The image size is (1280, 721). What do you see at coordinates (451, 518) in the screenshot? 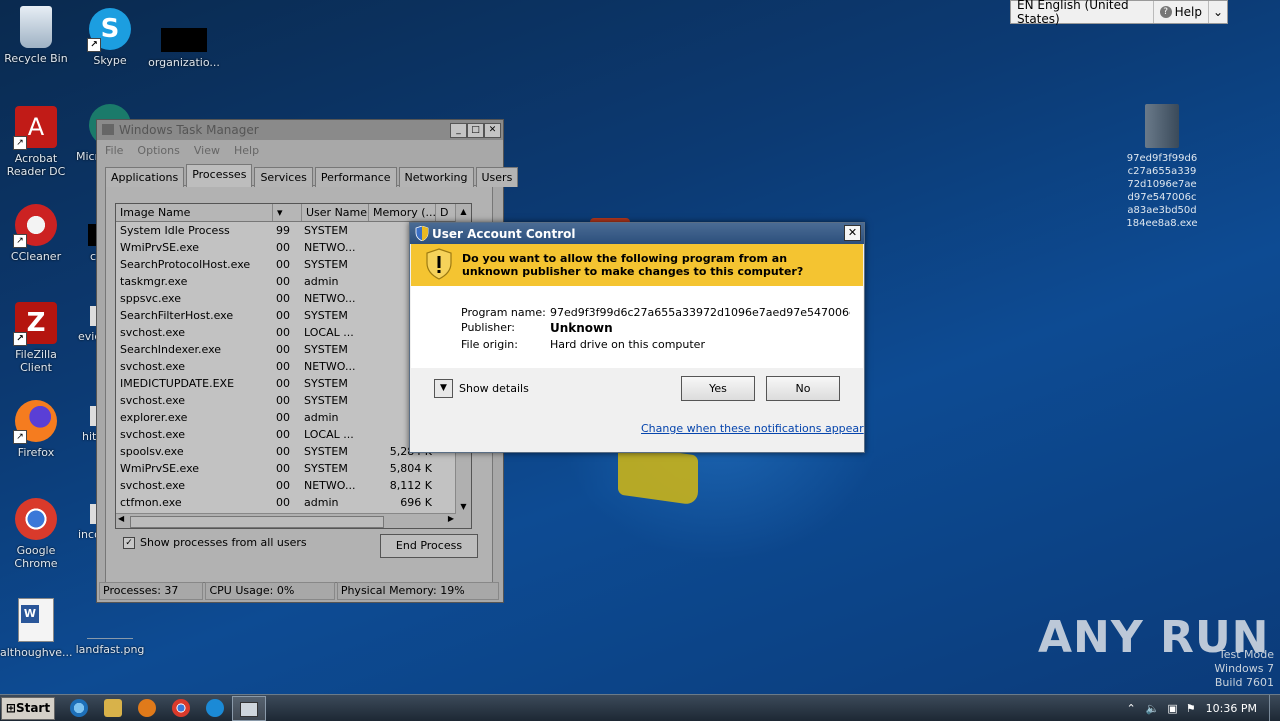
I see `scroll-right-icon: ▶` at bounding box center [451, 518].